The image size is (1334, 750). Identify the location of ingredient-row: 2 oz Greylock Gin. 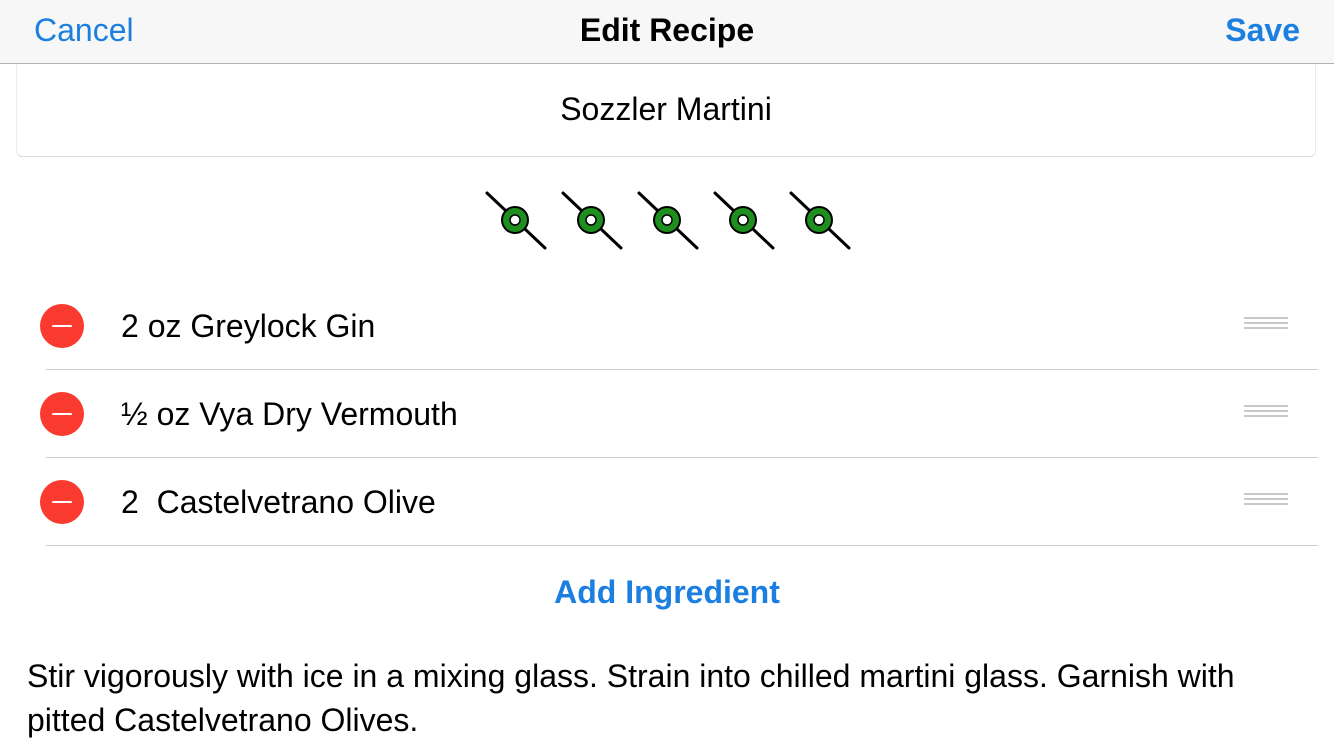
(667, 326).